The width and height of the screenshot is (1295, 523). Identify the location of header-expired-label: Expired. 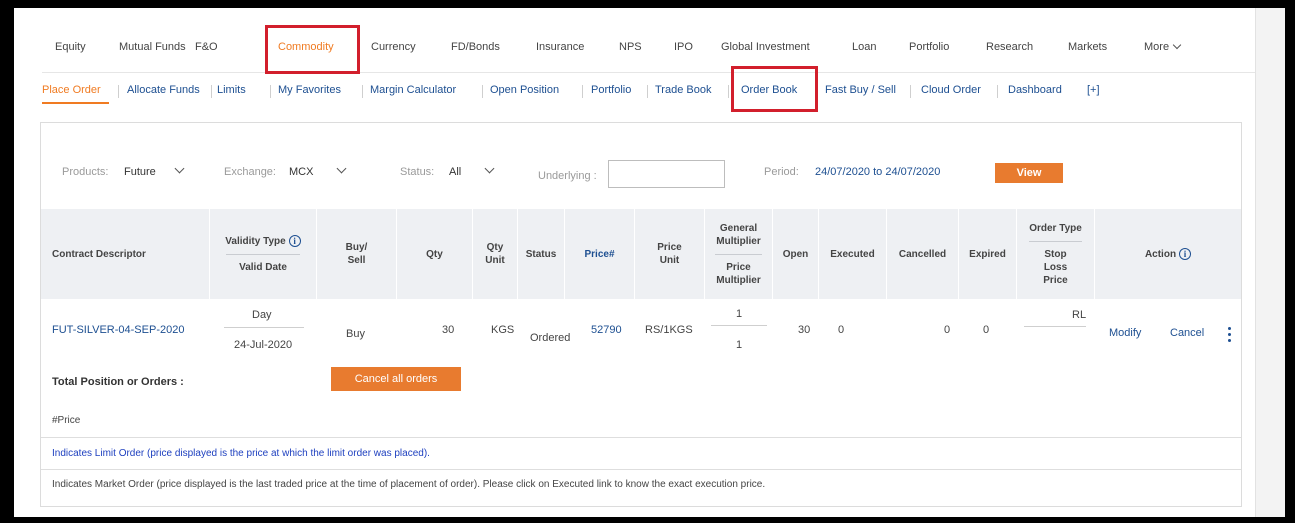
(987, 254).